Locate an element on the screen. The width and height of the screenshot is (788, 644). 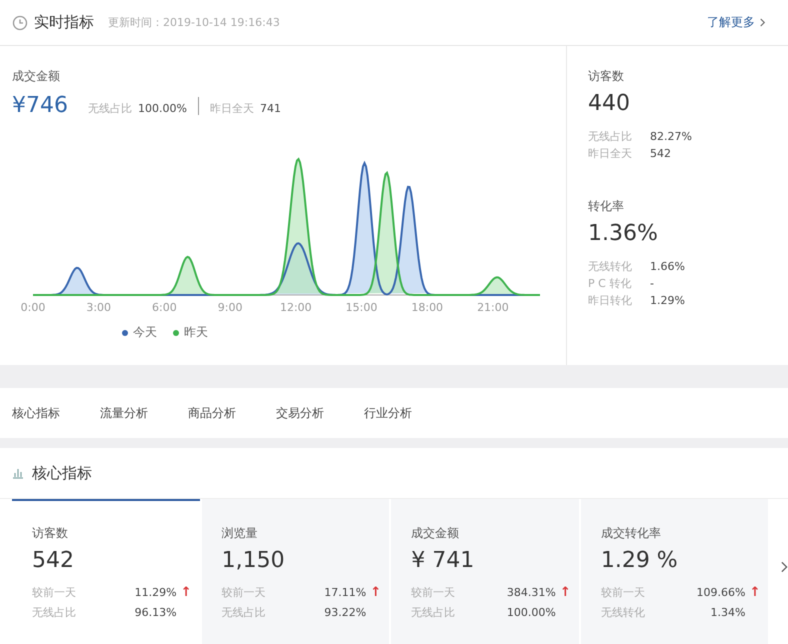
legend-label: 昨天 is located at coordinates (196, 332).